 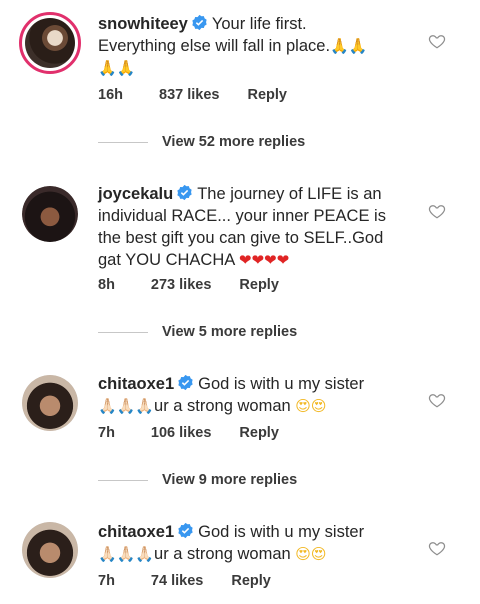 What do you see at coordinates (110, 95) in the screenshot?
I see `timestamp: 16h` at bounding box center [110, 95].